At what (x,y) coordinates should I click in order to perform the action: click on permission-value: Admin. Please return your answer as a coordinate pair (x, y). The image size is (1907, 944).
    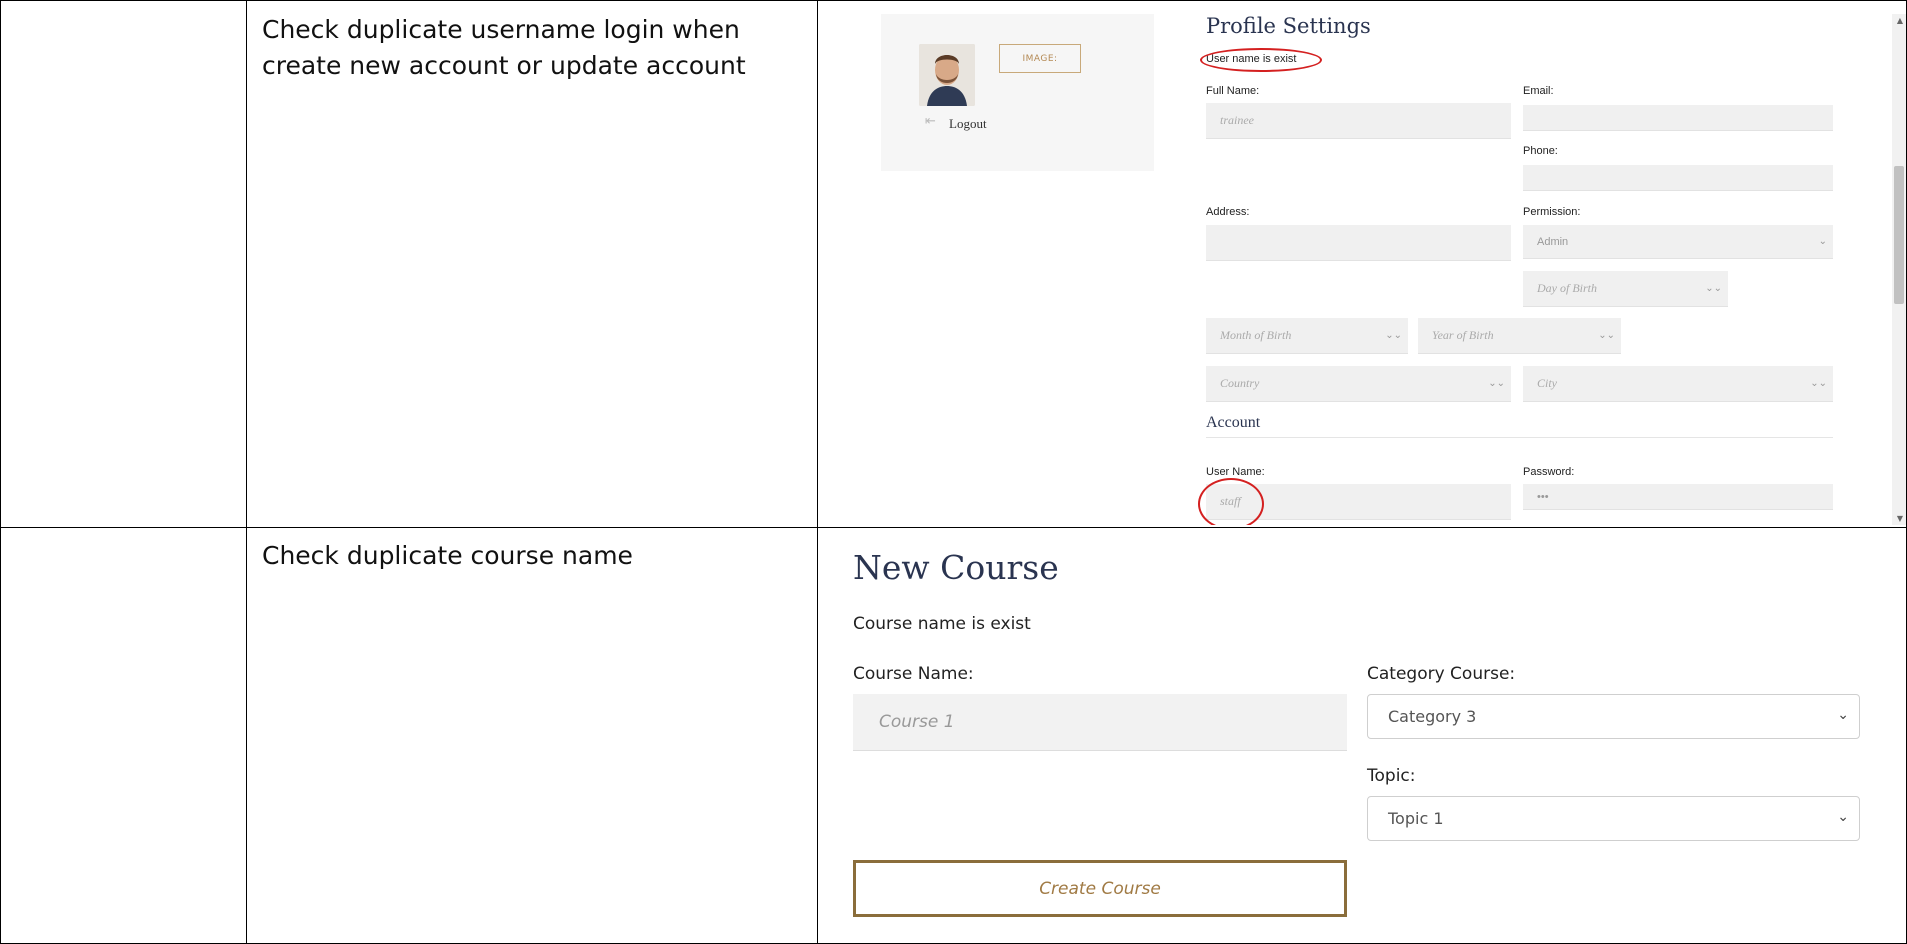
    Looking at the image, I should click on (1553, 241).